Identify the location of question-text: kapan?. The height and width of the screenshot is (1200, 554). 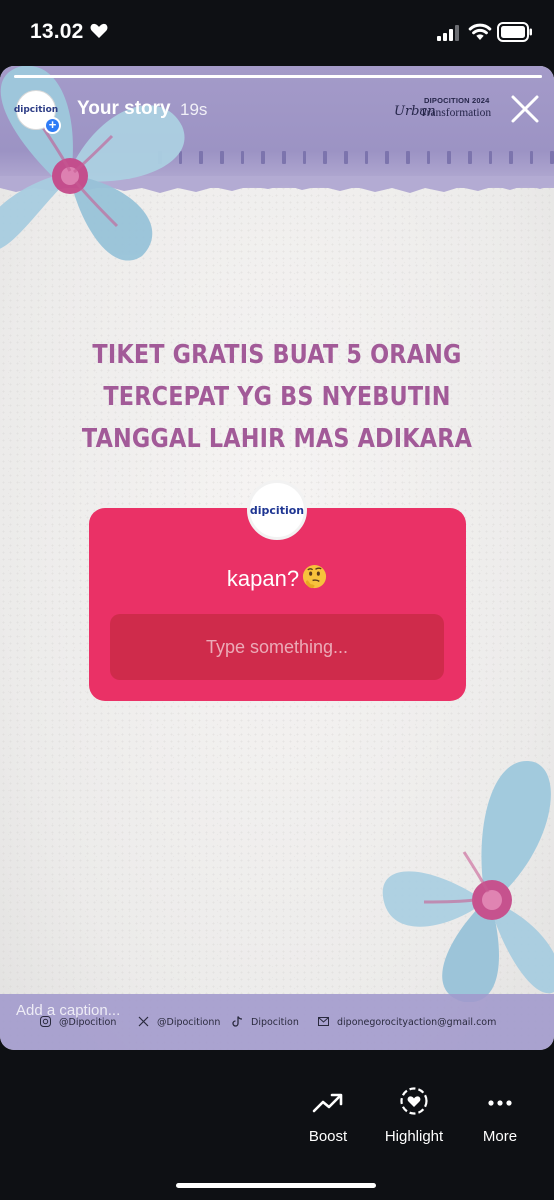
(263, 578).